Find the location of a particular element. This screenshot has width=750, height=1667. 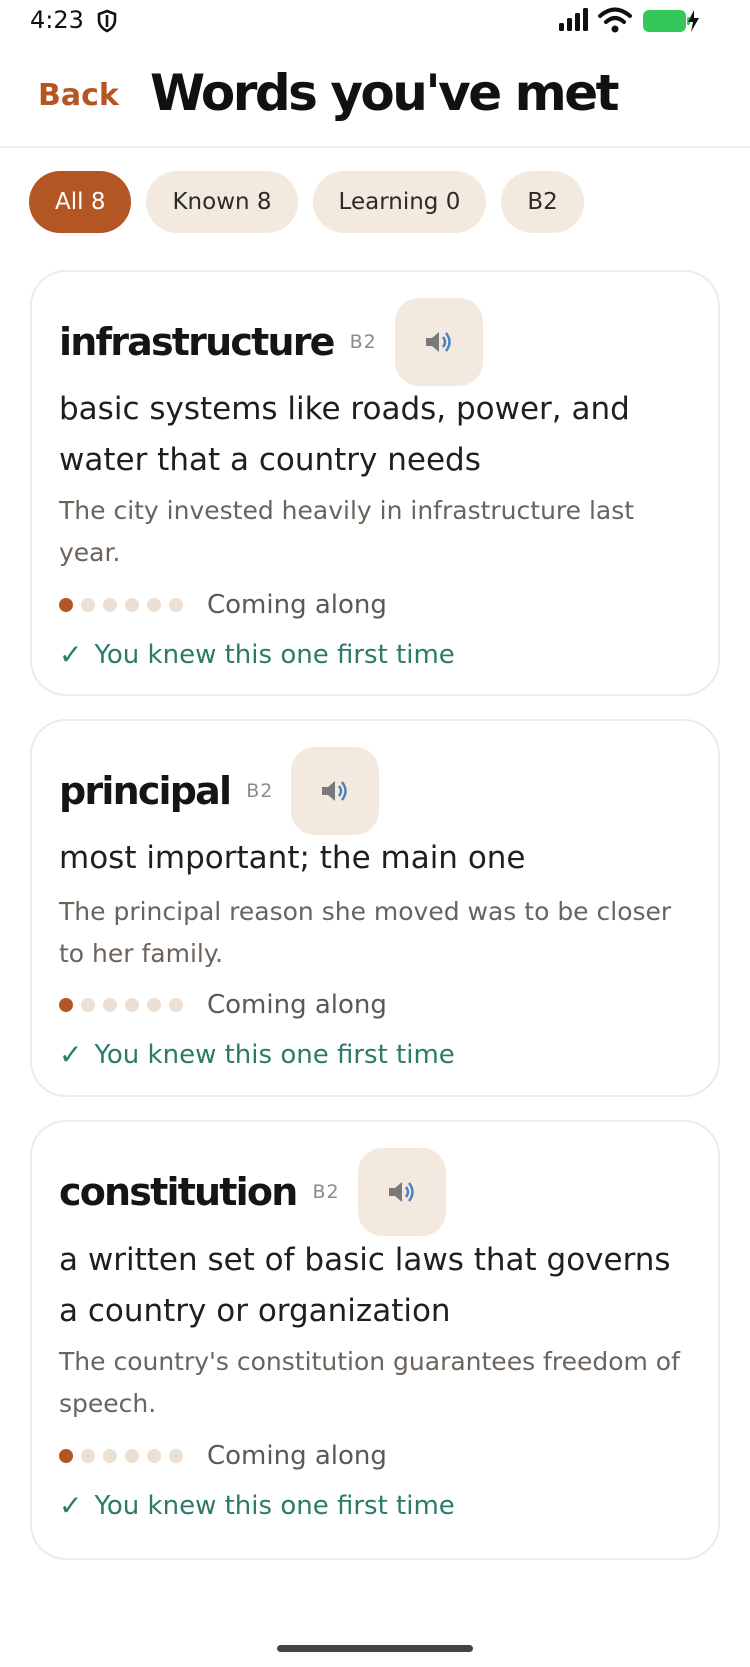

page-title: Words you've met is located at coordinates (385, 93).